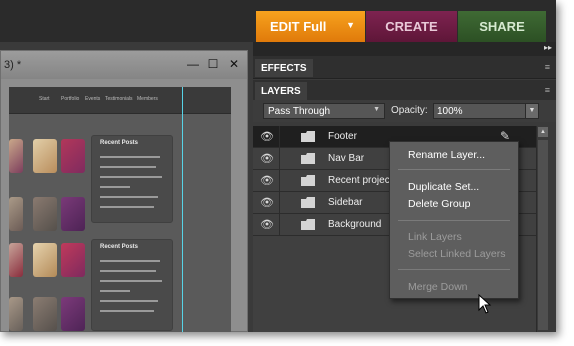 This screenshot has width=574, height=346. Describe the element at coordinates (435, 237) in the screenshot. I see `menu-item-link-layers: Link Layers` at that location.